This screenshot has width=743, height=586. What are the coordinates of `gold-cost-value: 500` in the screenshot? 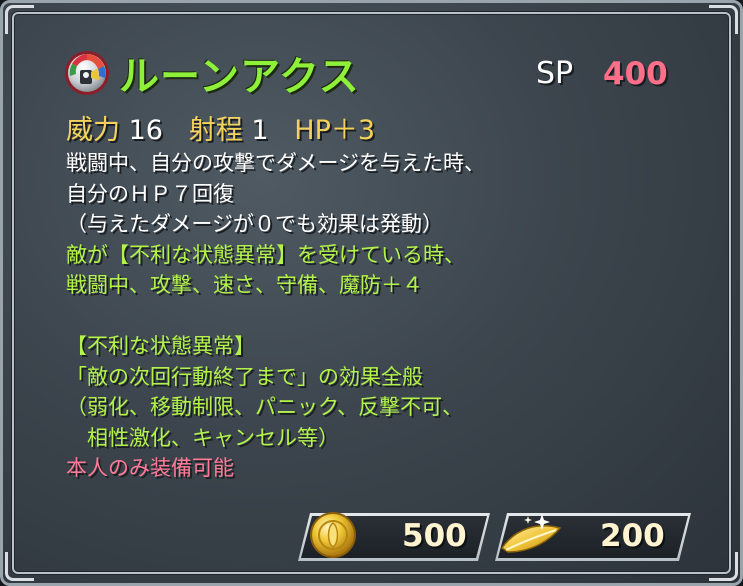 It's located at (434, 536).